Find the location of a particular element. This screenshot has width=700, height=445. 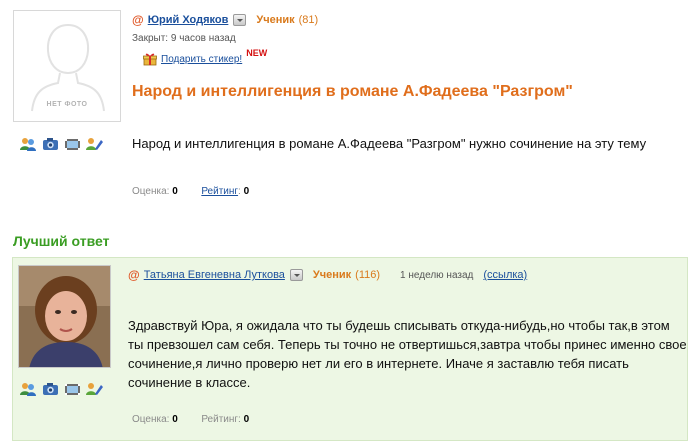

answerer-avatar is located at coordinates (64, 316).